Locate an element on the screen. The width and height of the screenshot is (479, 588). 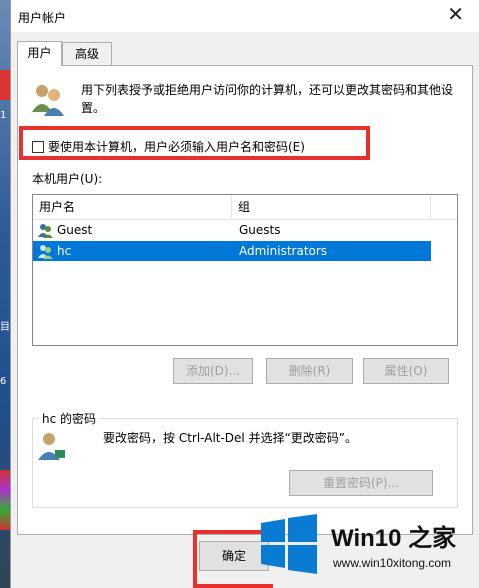
desktop-icon-fragment: 目 is located at coordinates (5, 327).